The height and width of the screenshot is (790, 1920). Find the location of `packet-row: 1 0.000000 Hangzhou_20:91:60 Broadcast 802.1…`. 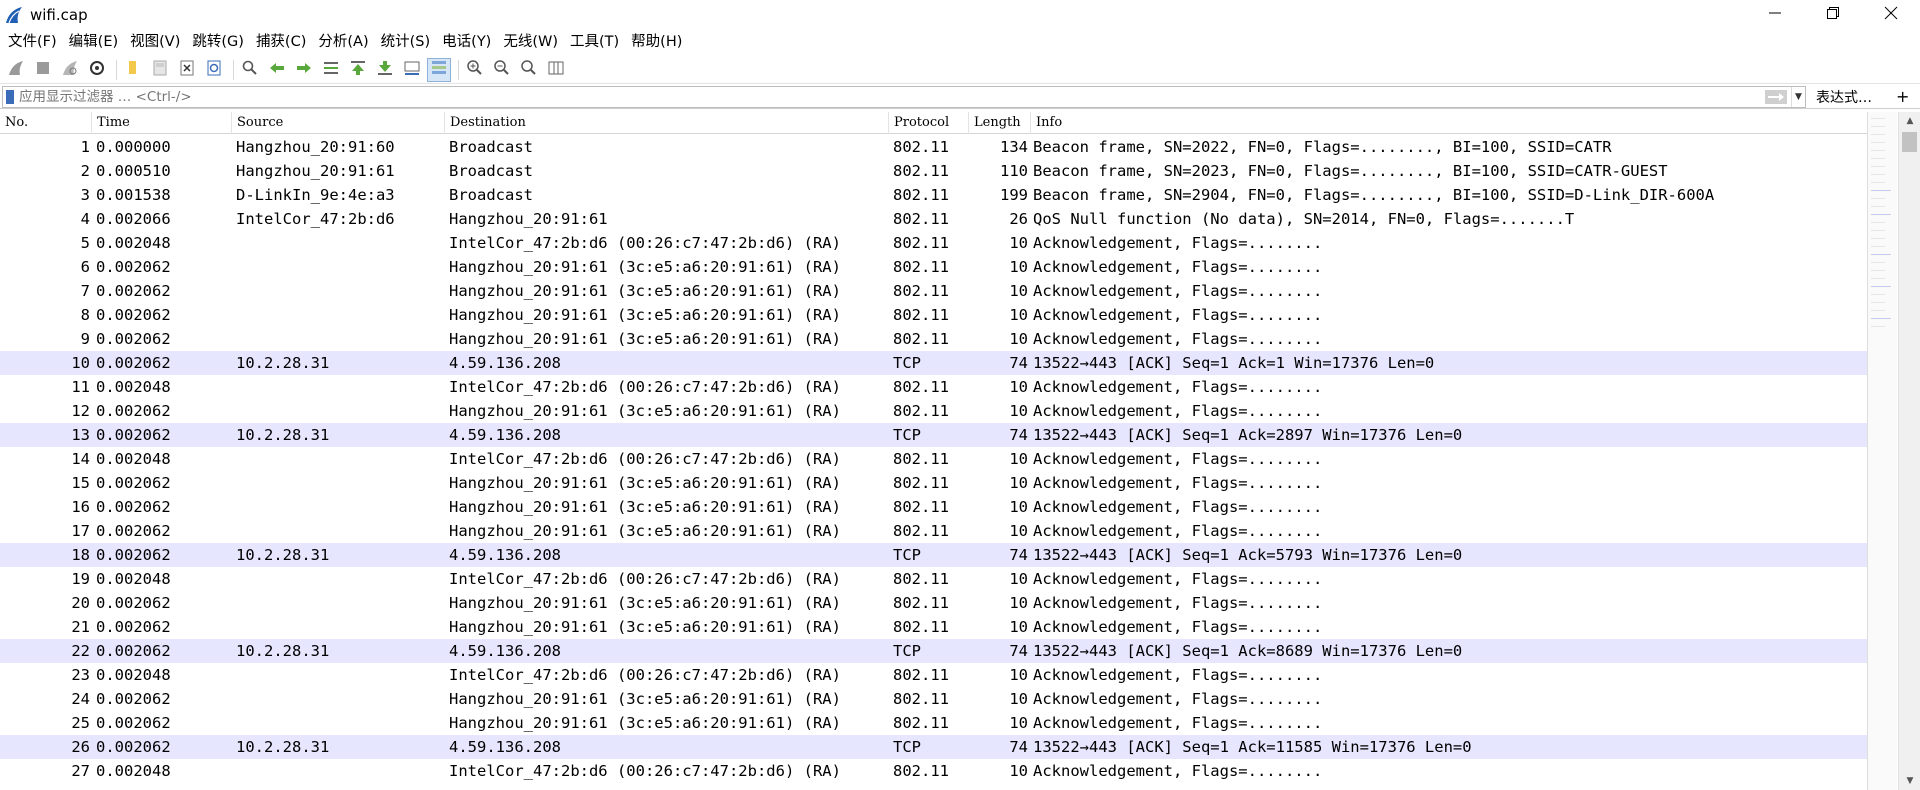

packet-row: 1 0.000000 Hangzhou_20:91:60 Broadcast 802.1… is located at coordinates (933, 147).